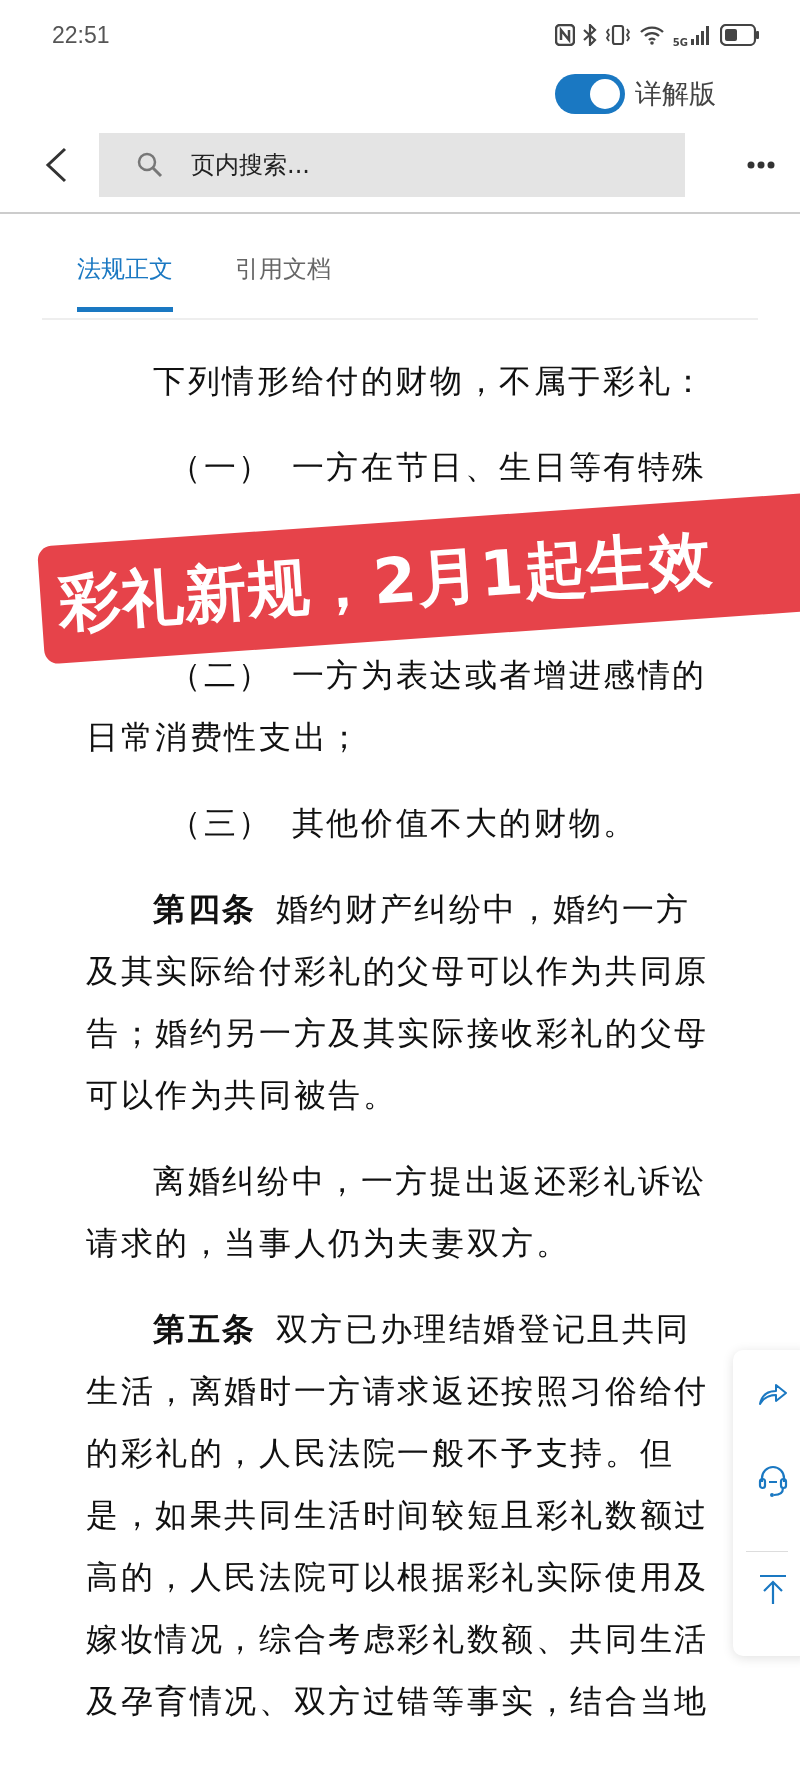 This screenshot has width=800, height=1765. Describe the element at coordinates (589, 35) in the screenshot. I see `bluetooth-icon` at that location.